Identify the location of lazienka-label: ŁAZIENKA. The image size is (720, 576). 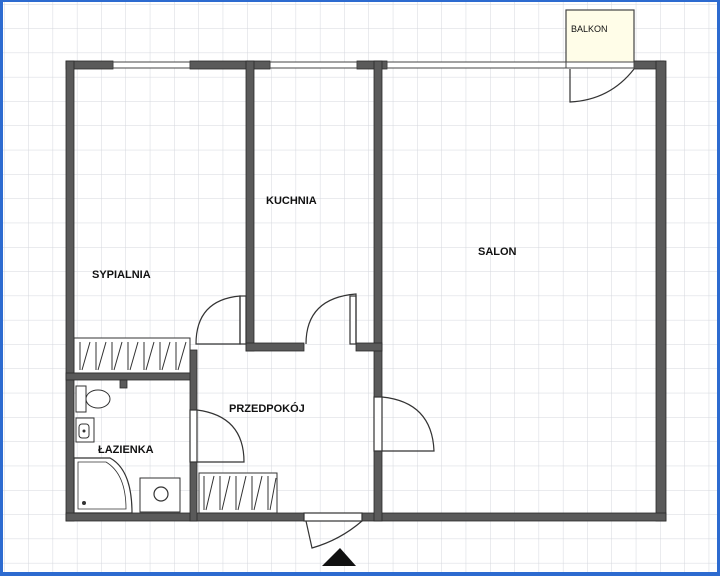
(126, 450).